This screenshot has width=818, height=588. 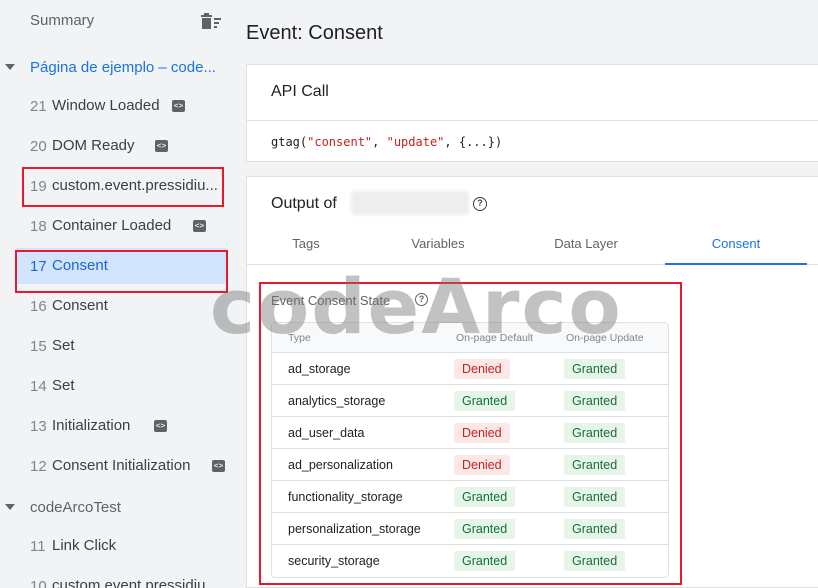 What do you see at coordinates (38, 386) in the screenshot?
I see `event-number: 14` at bounding box center [38, 386].